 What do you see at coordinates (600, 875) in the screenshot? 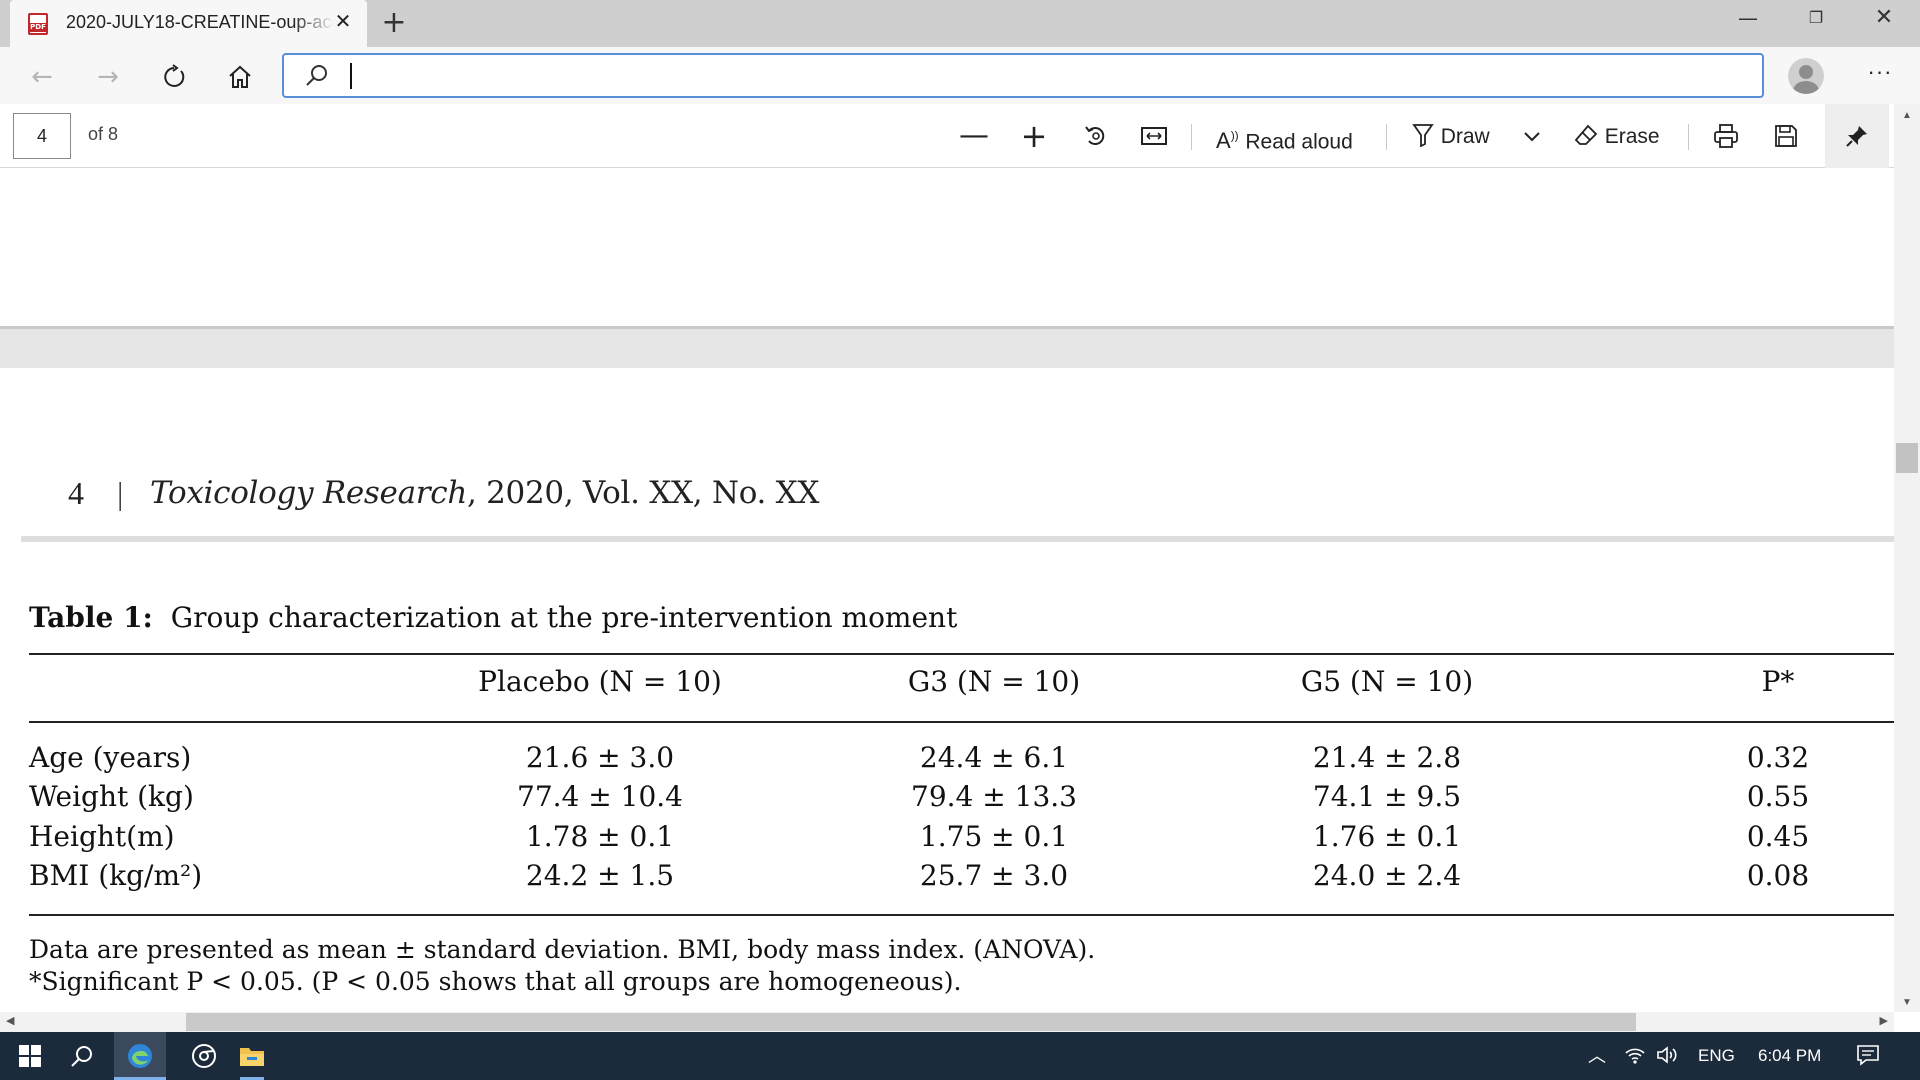
I see `table-cell: 24.2 ± 1.5` at bounding box center [600, 875].